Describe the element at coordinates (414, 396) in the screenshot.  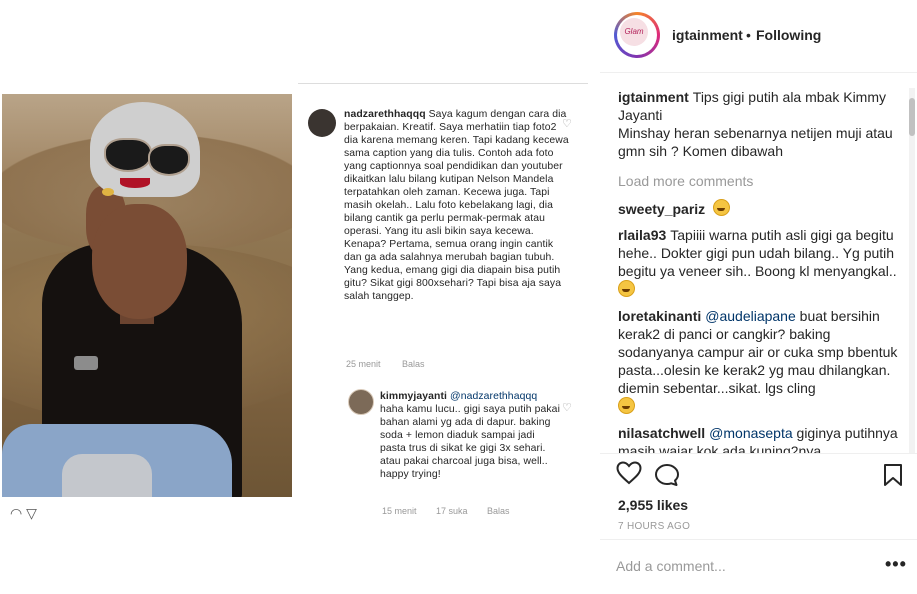
I see `screenshot-username: kimmyjayanti` at that location.